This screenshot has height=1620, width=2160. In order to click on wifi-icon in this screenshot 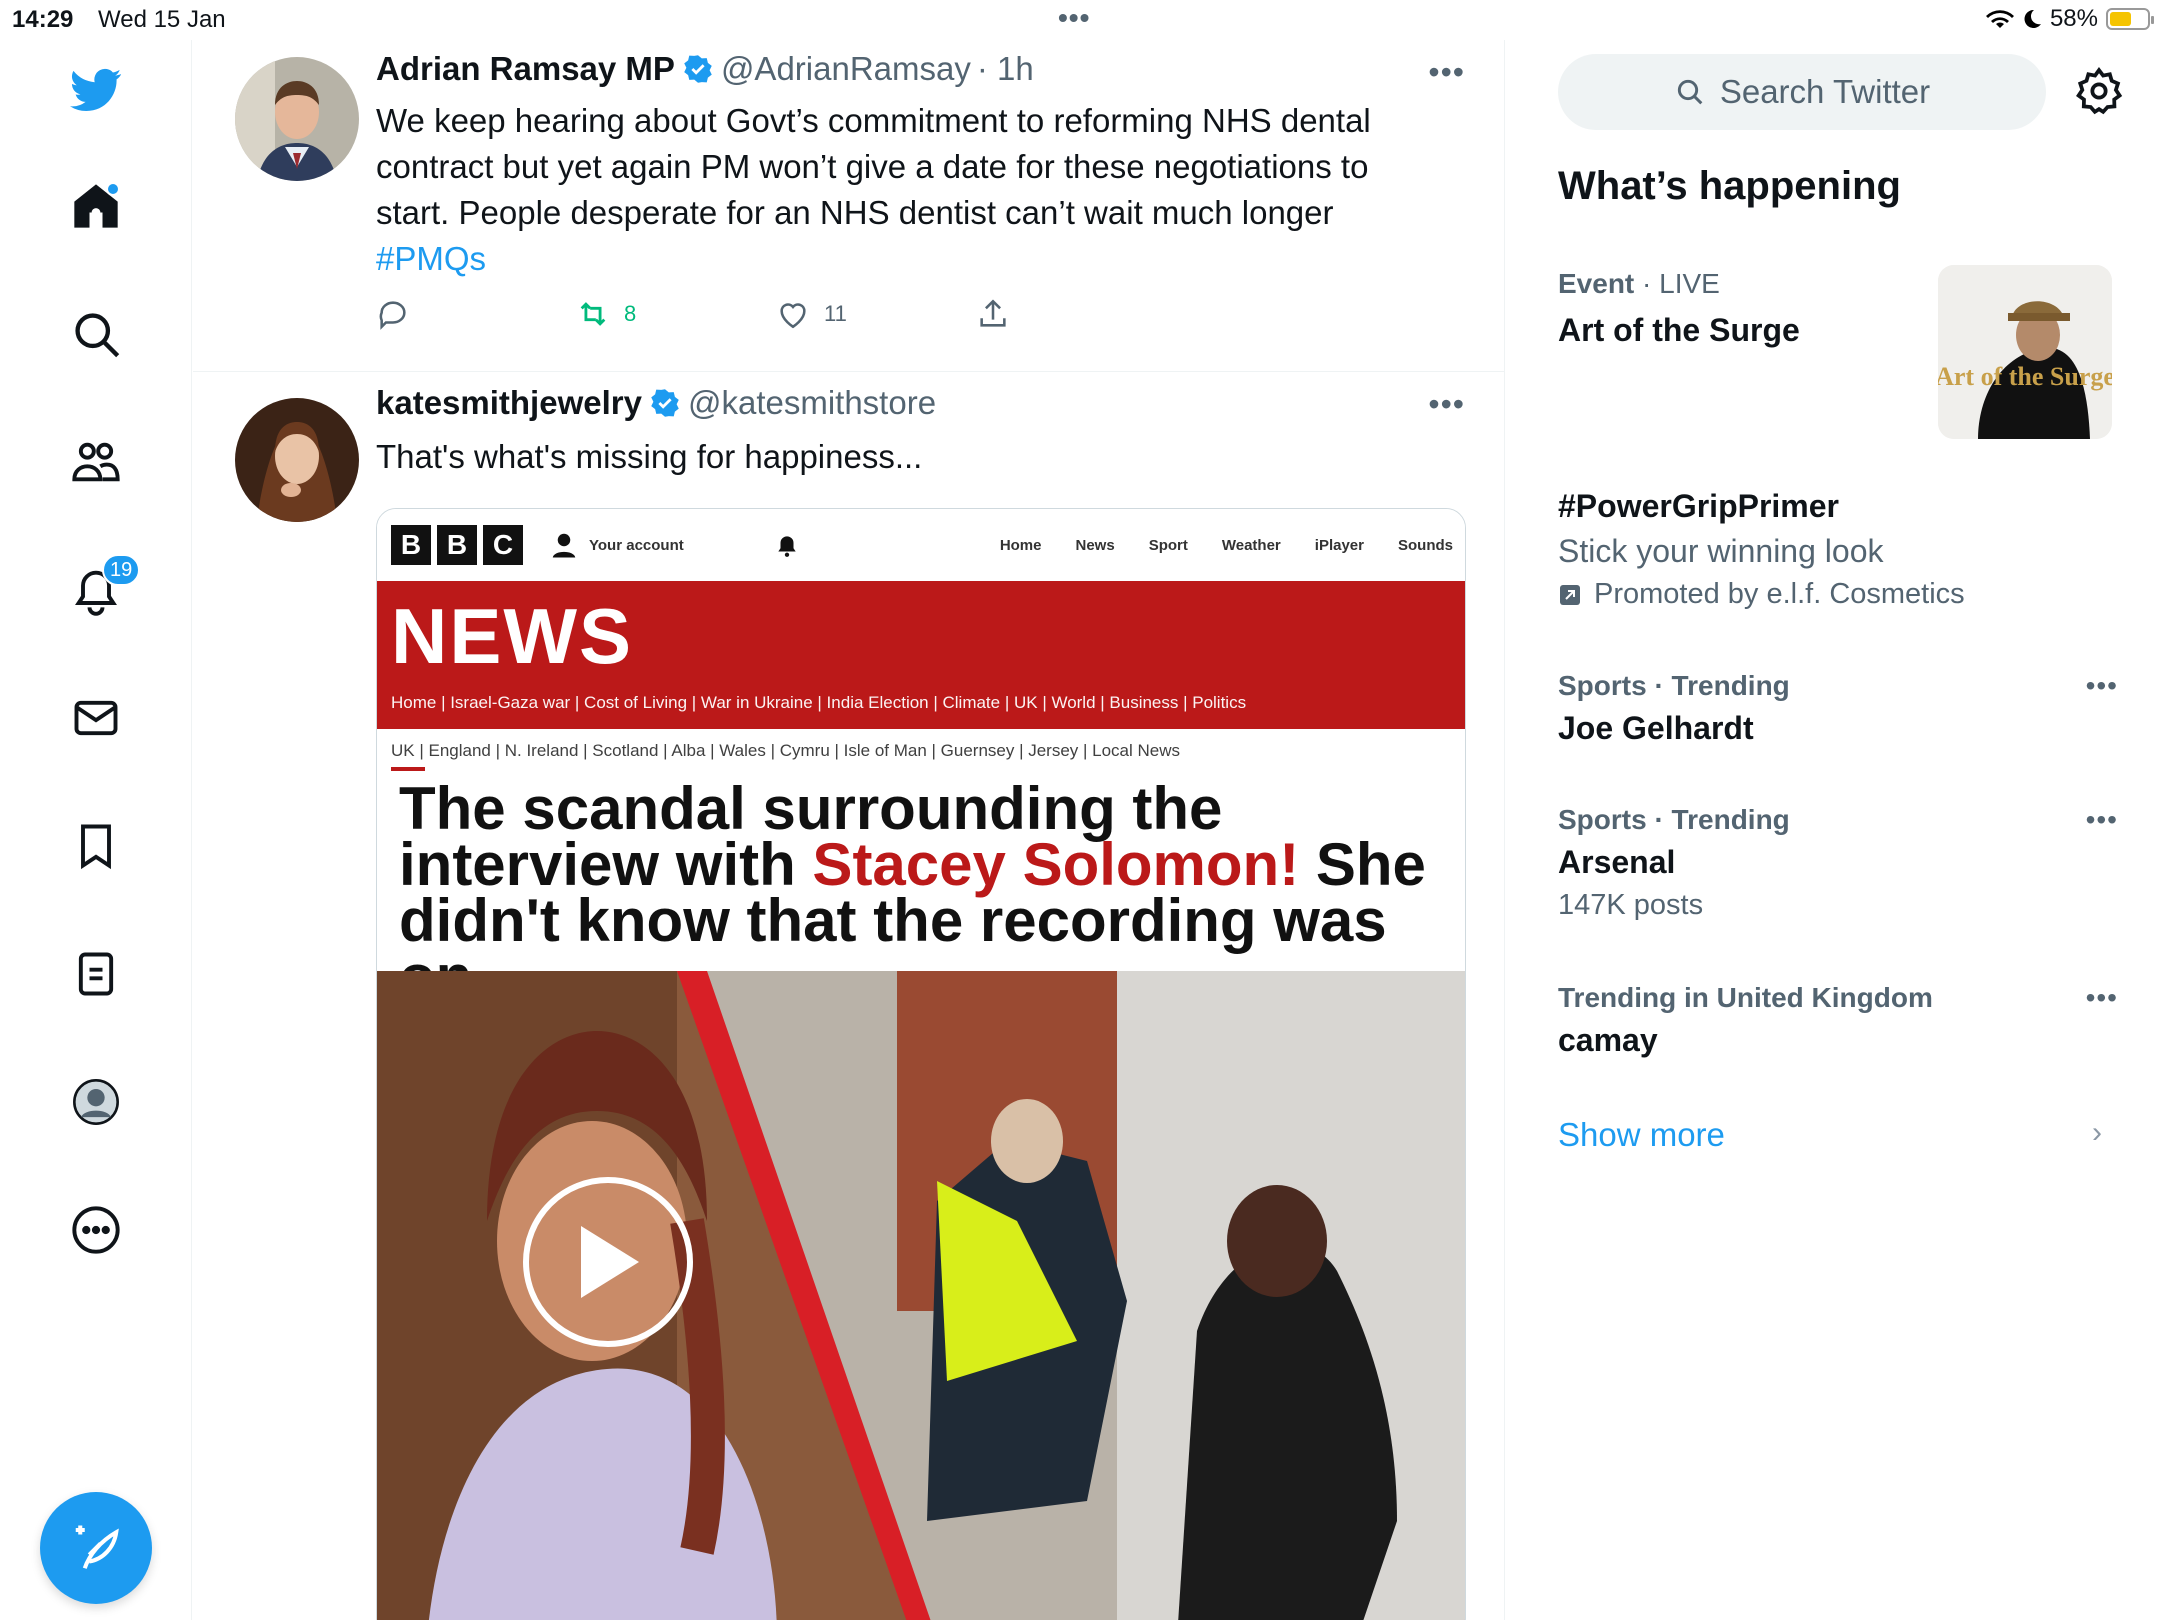, I will do `click(1999, 19)`.